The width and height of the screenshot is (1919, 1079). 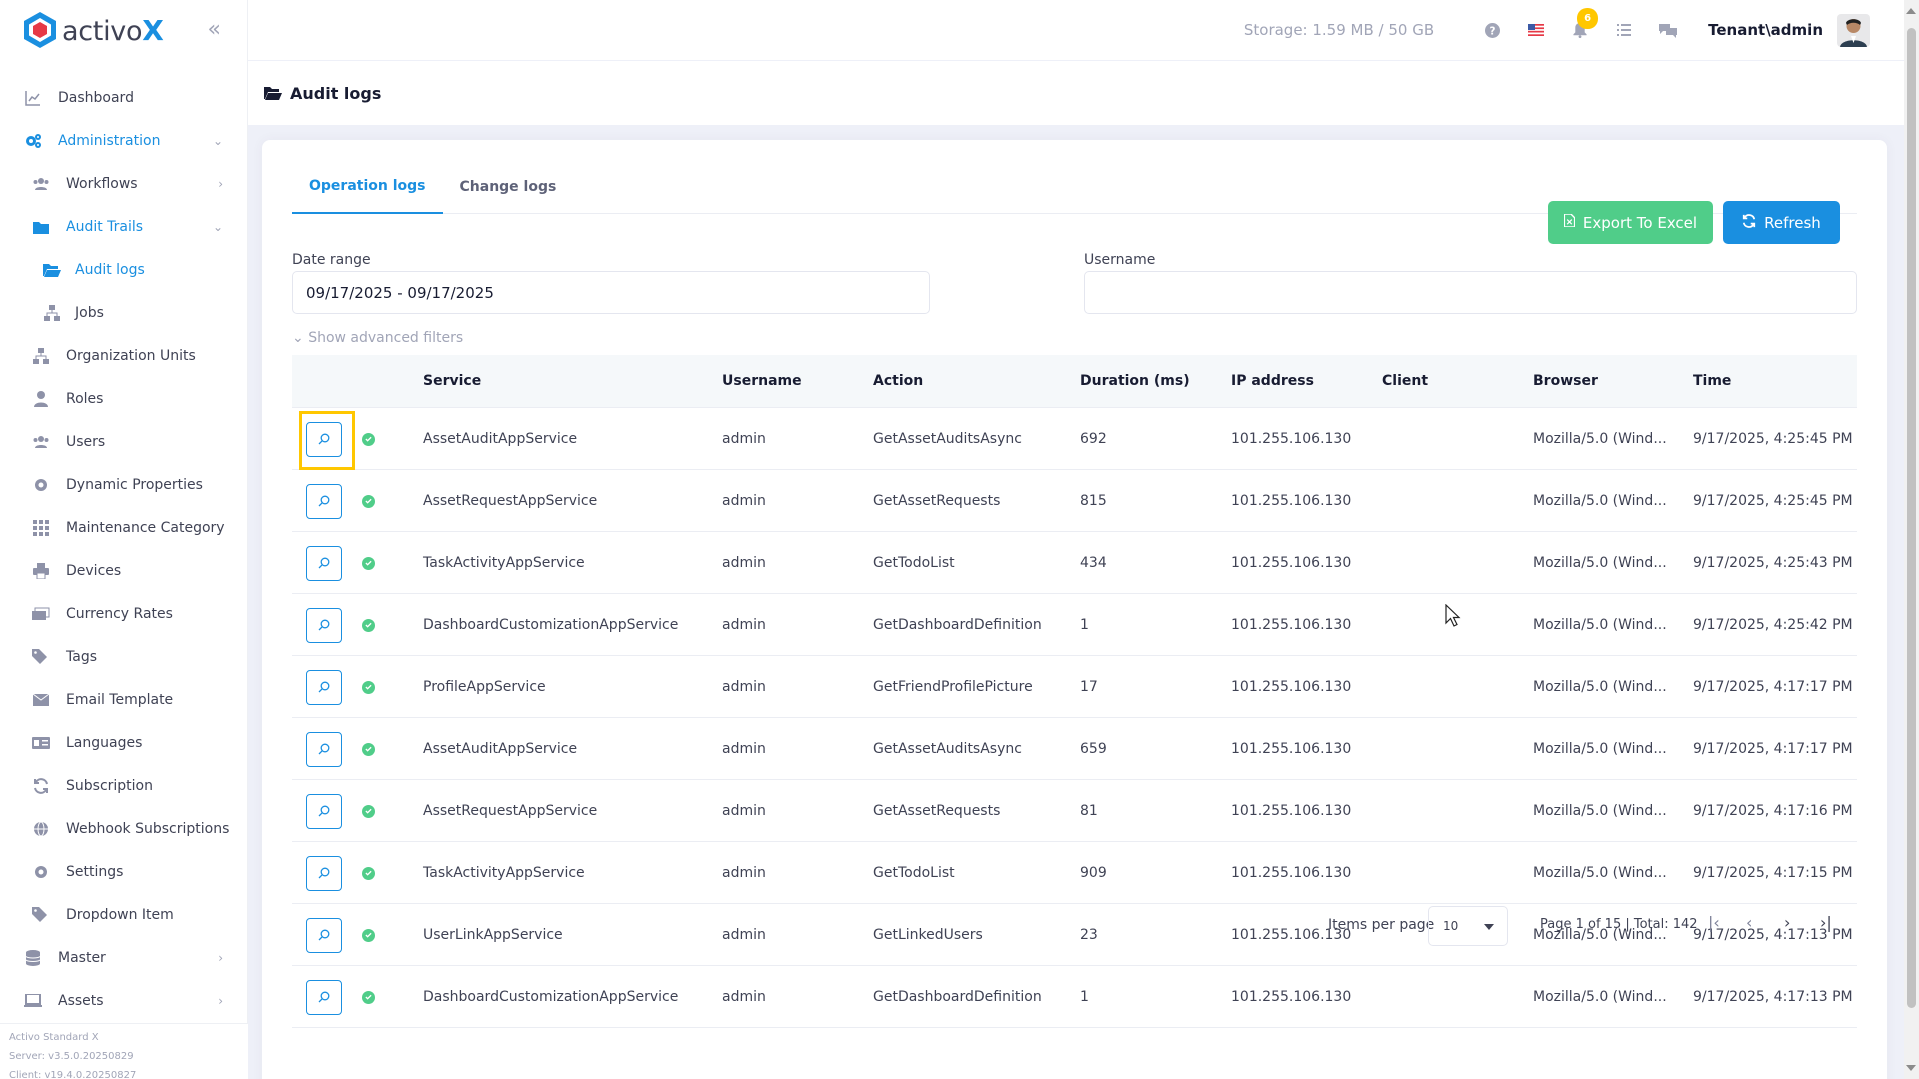 What do you see at coordinates (123, 441) in the screenshot?
I see `sidebar-item-users: Users` at bounding box center [123, 441].